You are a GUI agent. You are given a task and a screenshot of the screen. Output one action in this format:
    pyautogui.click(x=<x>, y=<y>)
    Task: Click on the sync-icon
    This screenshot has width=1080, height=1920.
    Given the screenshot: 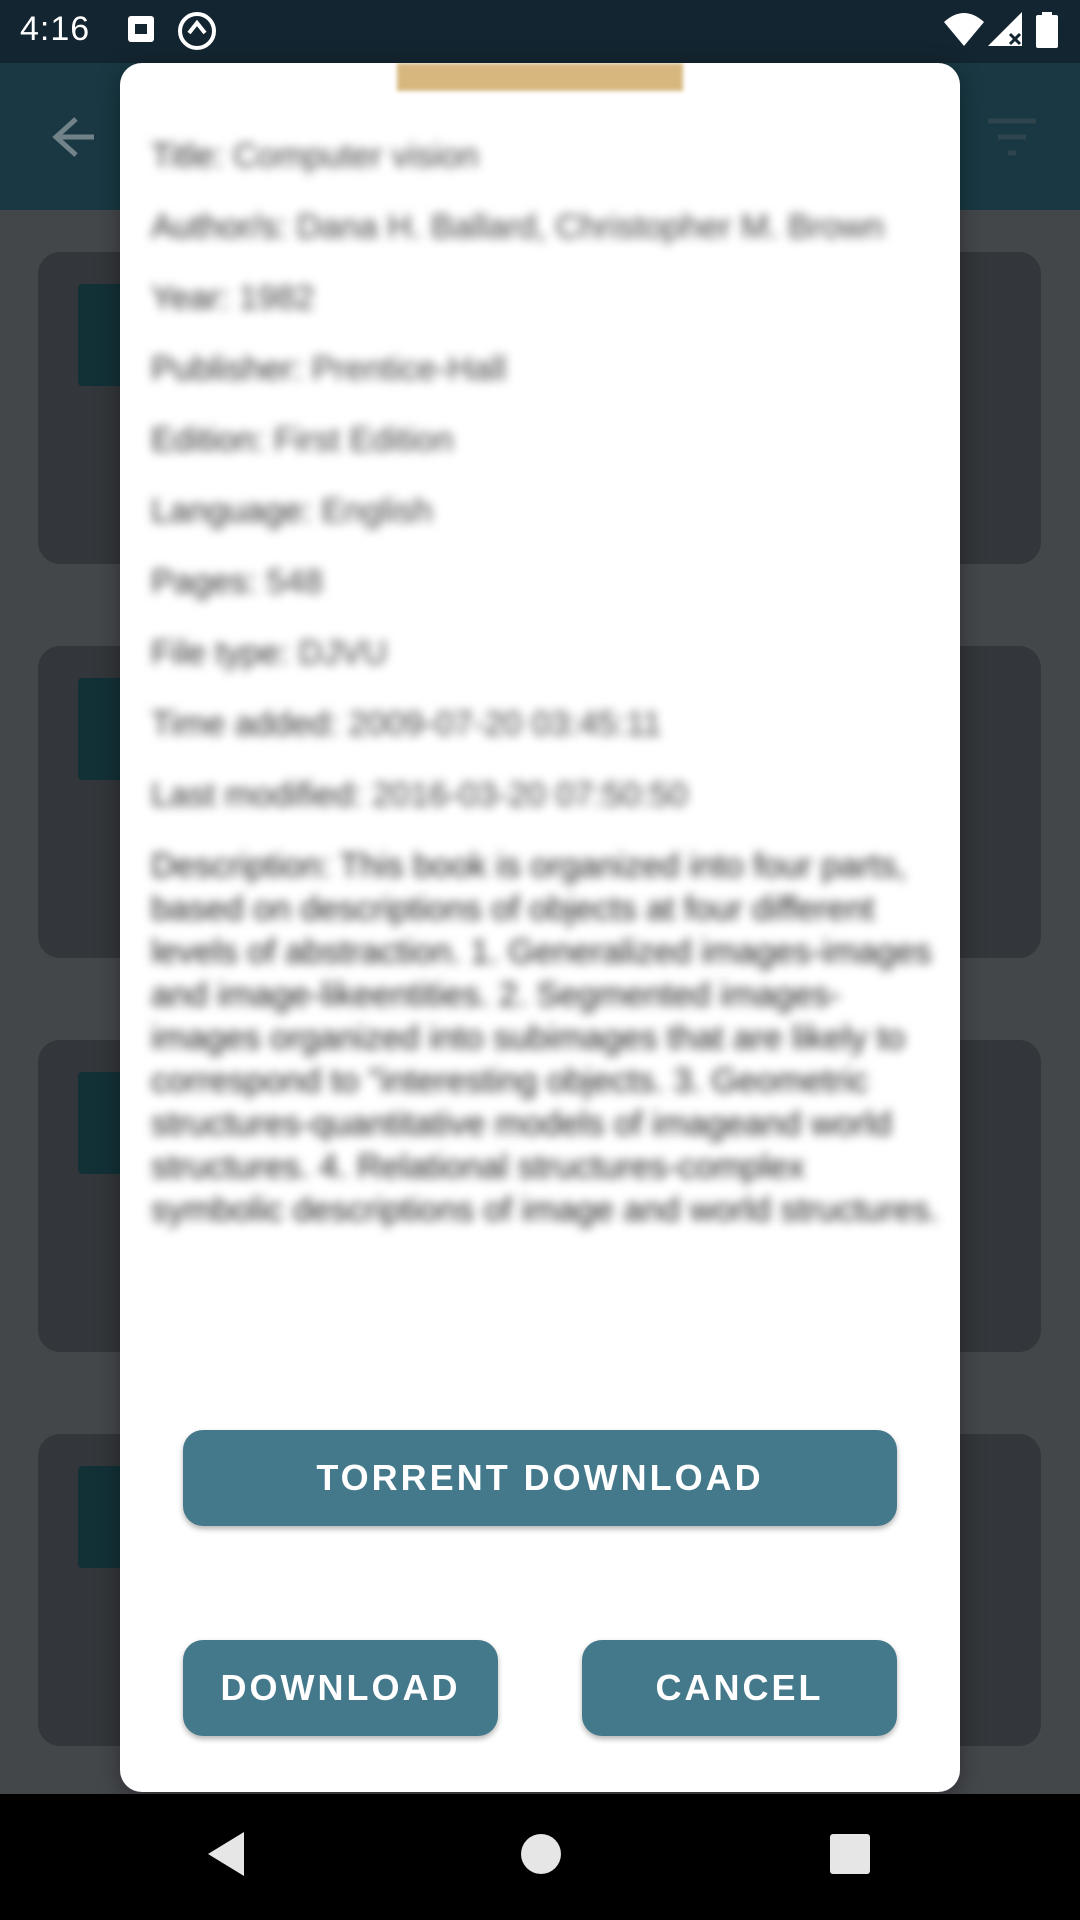 What is the action you would take?
    pyautogui.click(x=197, y=33)
    